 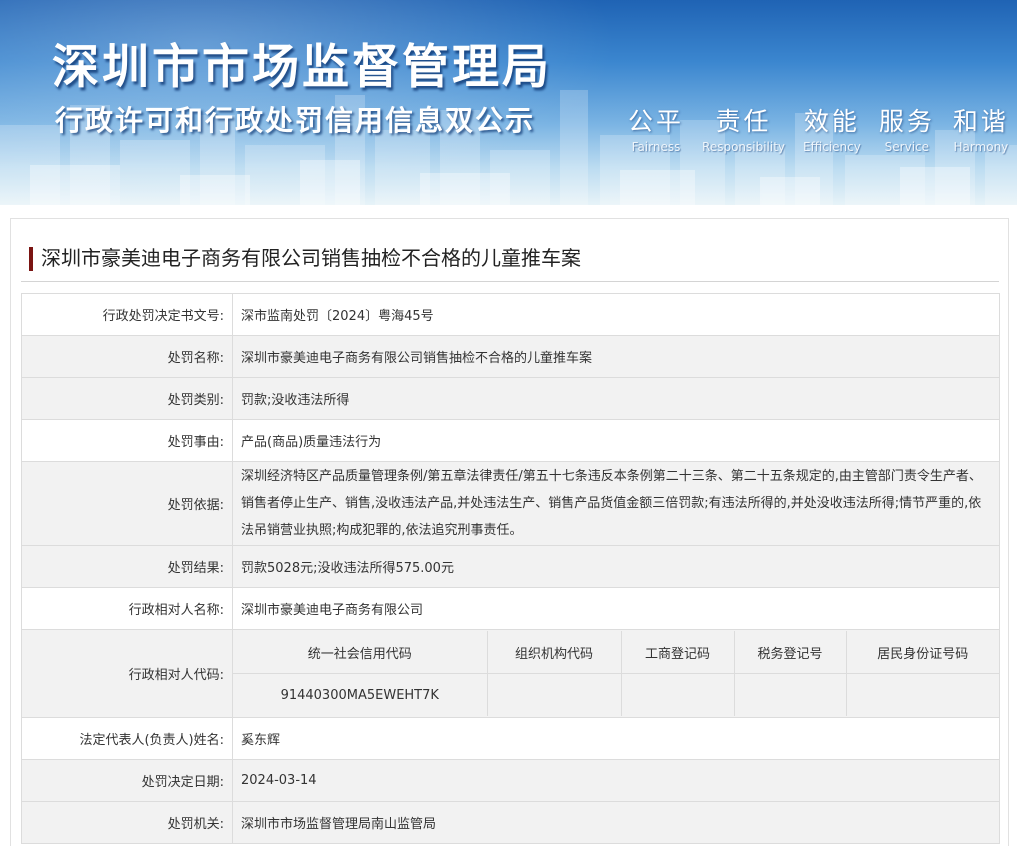 I want to click on id-card-value, so click(x=922, y=694).